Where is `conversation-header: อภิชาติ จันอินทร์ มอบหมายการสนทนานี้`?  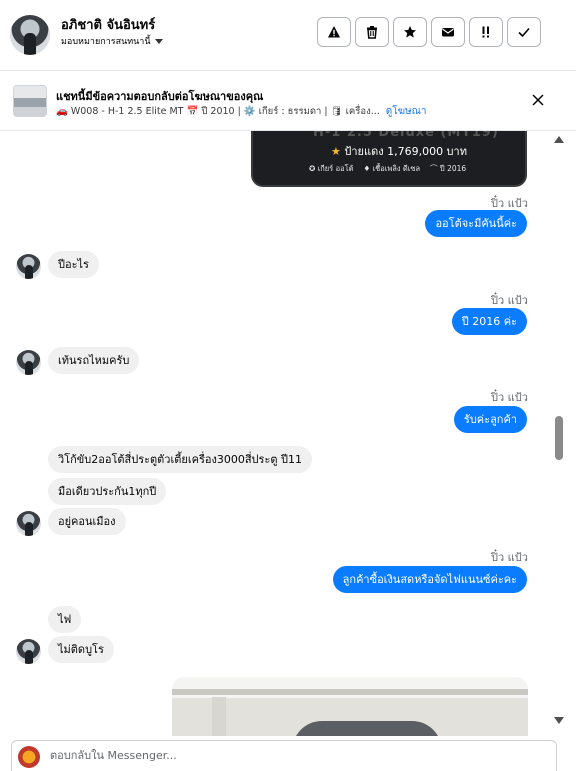 conversation-header: อภิชาติ จันอินทร์ มอบหมายการสนทนานี้ is located at coordinates (288, 35).